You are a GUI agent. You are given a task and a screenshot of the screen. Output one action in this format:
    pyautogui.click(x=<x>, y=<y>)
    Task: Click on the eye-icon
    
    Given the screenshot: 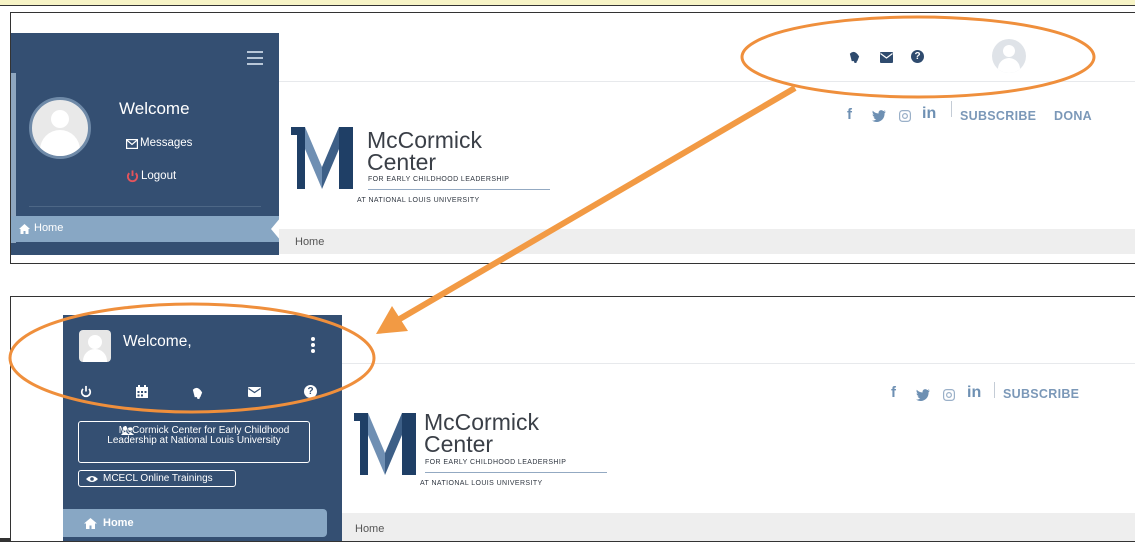 What is the action you would take?
    pyautogui.click(x=92, y=479)
    